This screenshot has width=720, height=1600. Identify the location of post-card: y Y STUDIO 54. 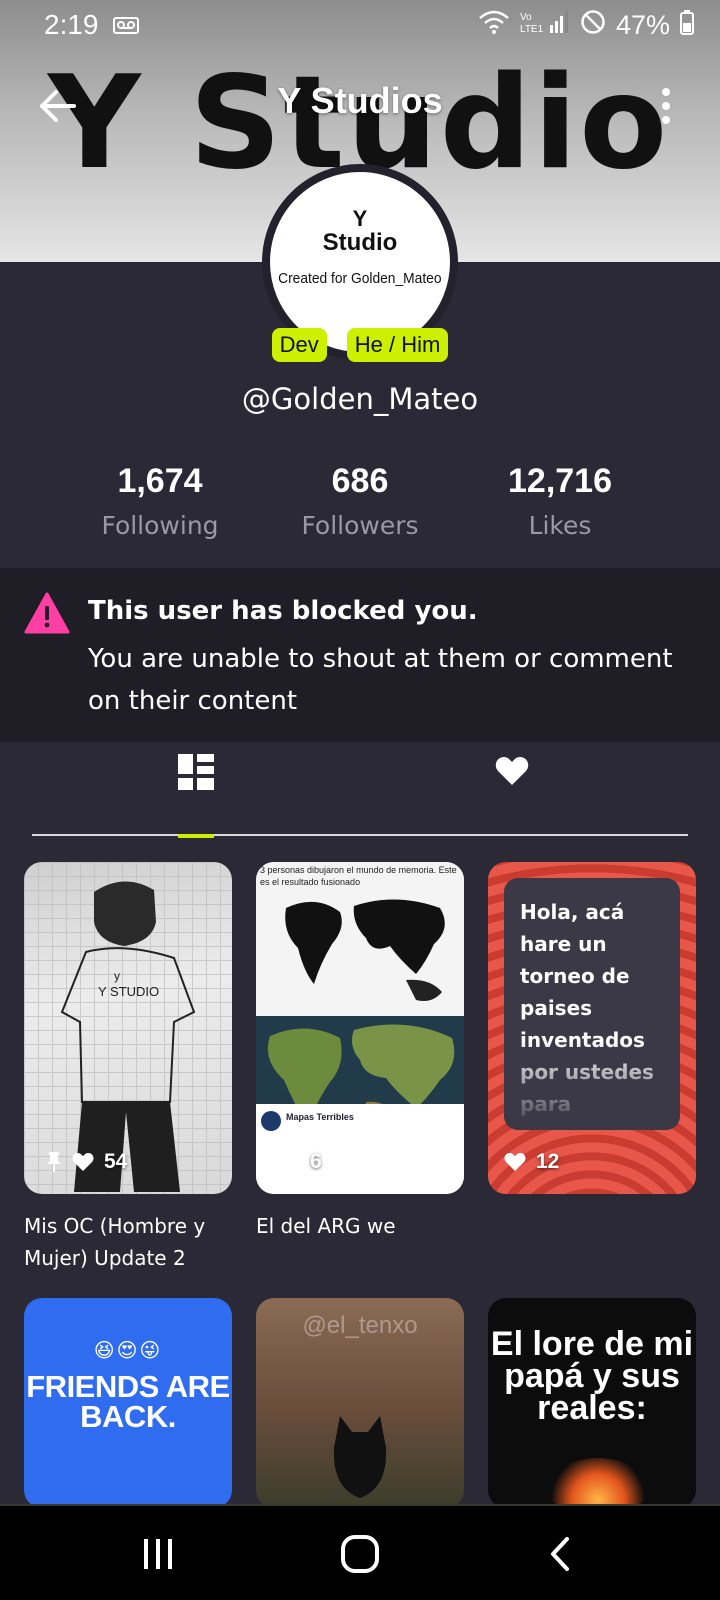
(128, 1028).